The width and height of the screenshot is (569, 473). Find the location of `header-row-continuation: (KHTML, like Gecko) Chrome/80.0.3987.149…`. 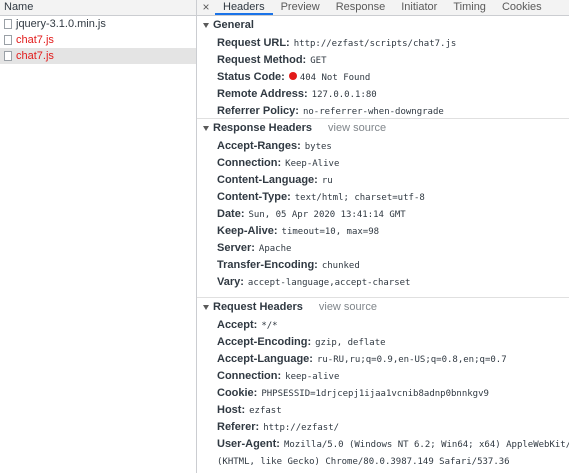

header-row-continuation: (KHTML, like Gecko) Chrome/80.0.3987.149… is located at coordinates (383, 461).